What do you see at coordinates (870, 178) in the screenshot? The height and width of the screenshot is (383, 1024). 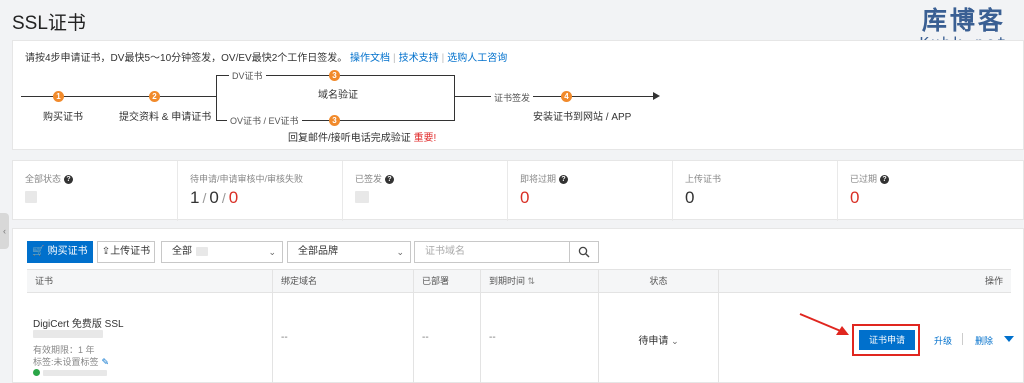 I see `stat-expired-label: 已过期?` at bounding box center [870, 178].